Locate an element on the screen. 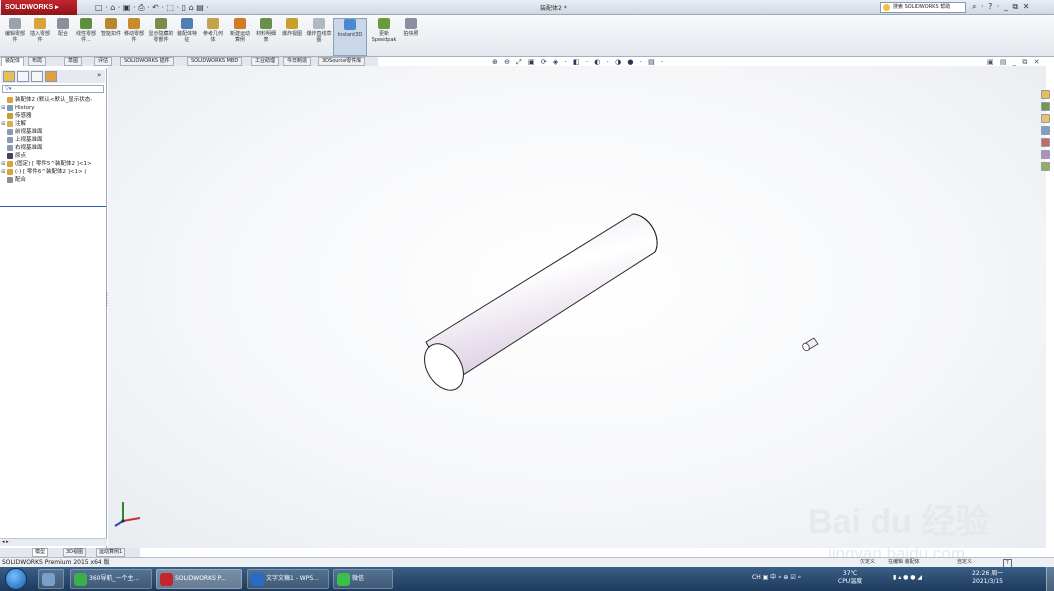 The image size is (1054, 591). start-button is located at coordinates (16, 579).